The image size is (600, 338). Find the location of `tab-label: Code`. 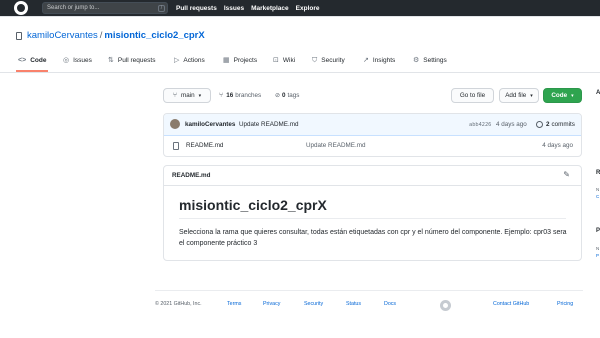

tab-label: Code is located at coordinates (38, 60).